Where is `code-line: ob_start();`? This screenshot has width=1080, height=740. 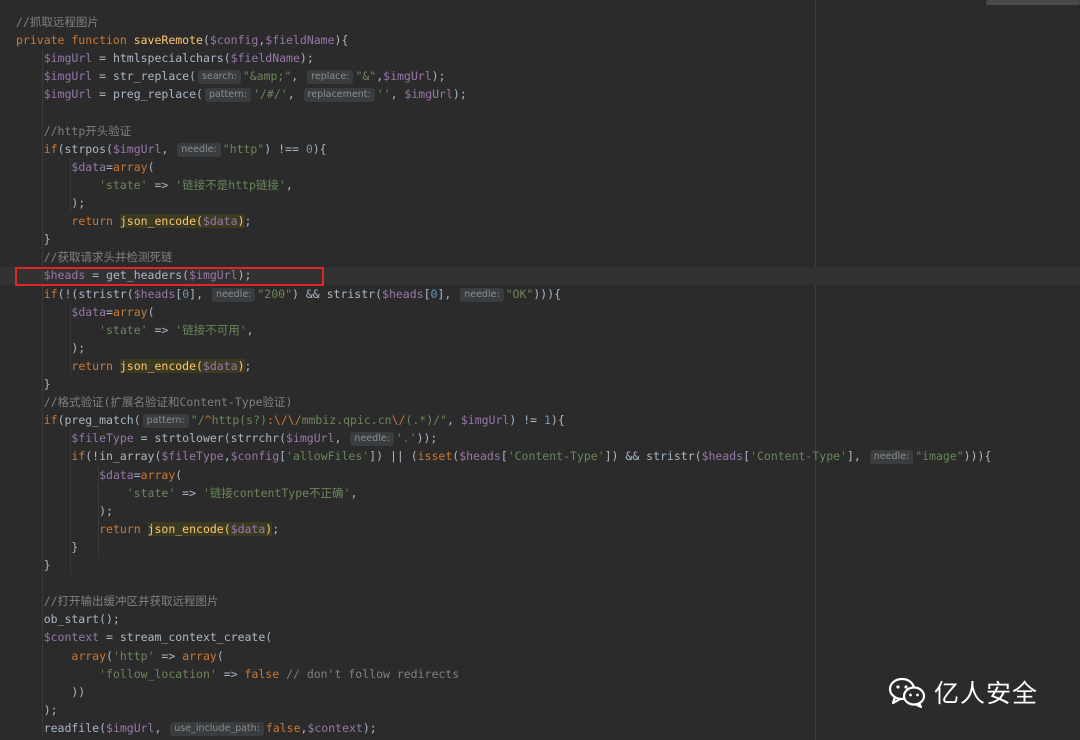
code-line: ob_start(); is located at coordinates (68, 619).